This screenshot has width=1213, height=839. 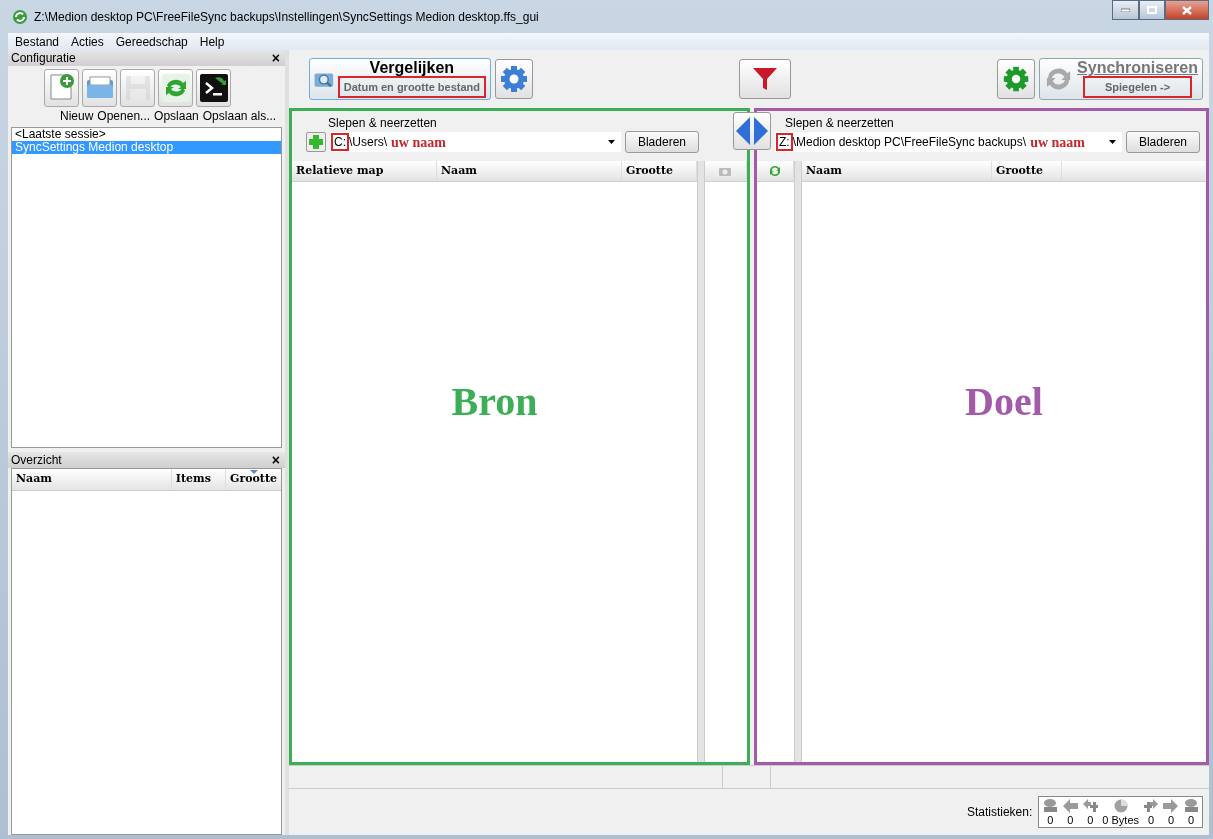 I want to click on left-arrow-icon, so click(x=1070, y=806).